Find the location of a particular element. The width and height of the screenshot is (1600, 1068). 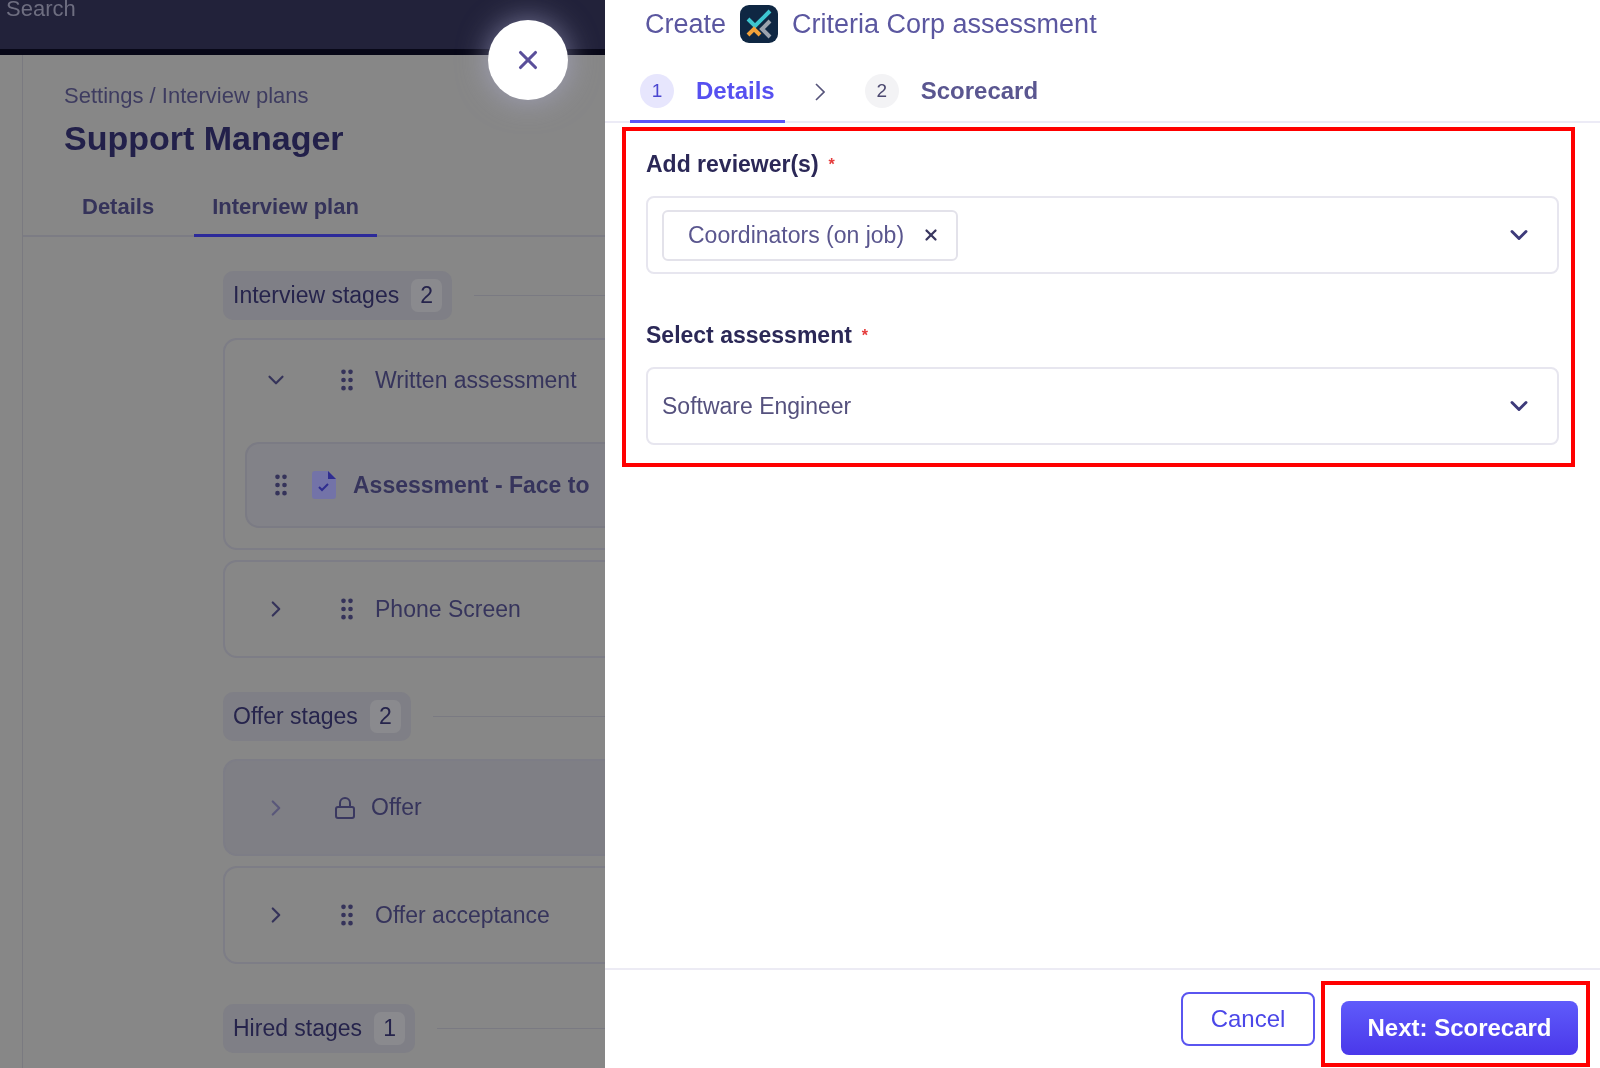

drawer-title: Criteria Corp assessment is located at coordinates (944, 24).